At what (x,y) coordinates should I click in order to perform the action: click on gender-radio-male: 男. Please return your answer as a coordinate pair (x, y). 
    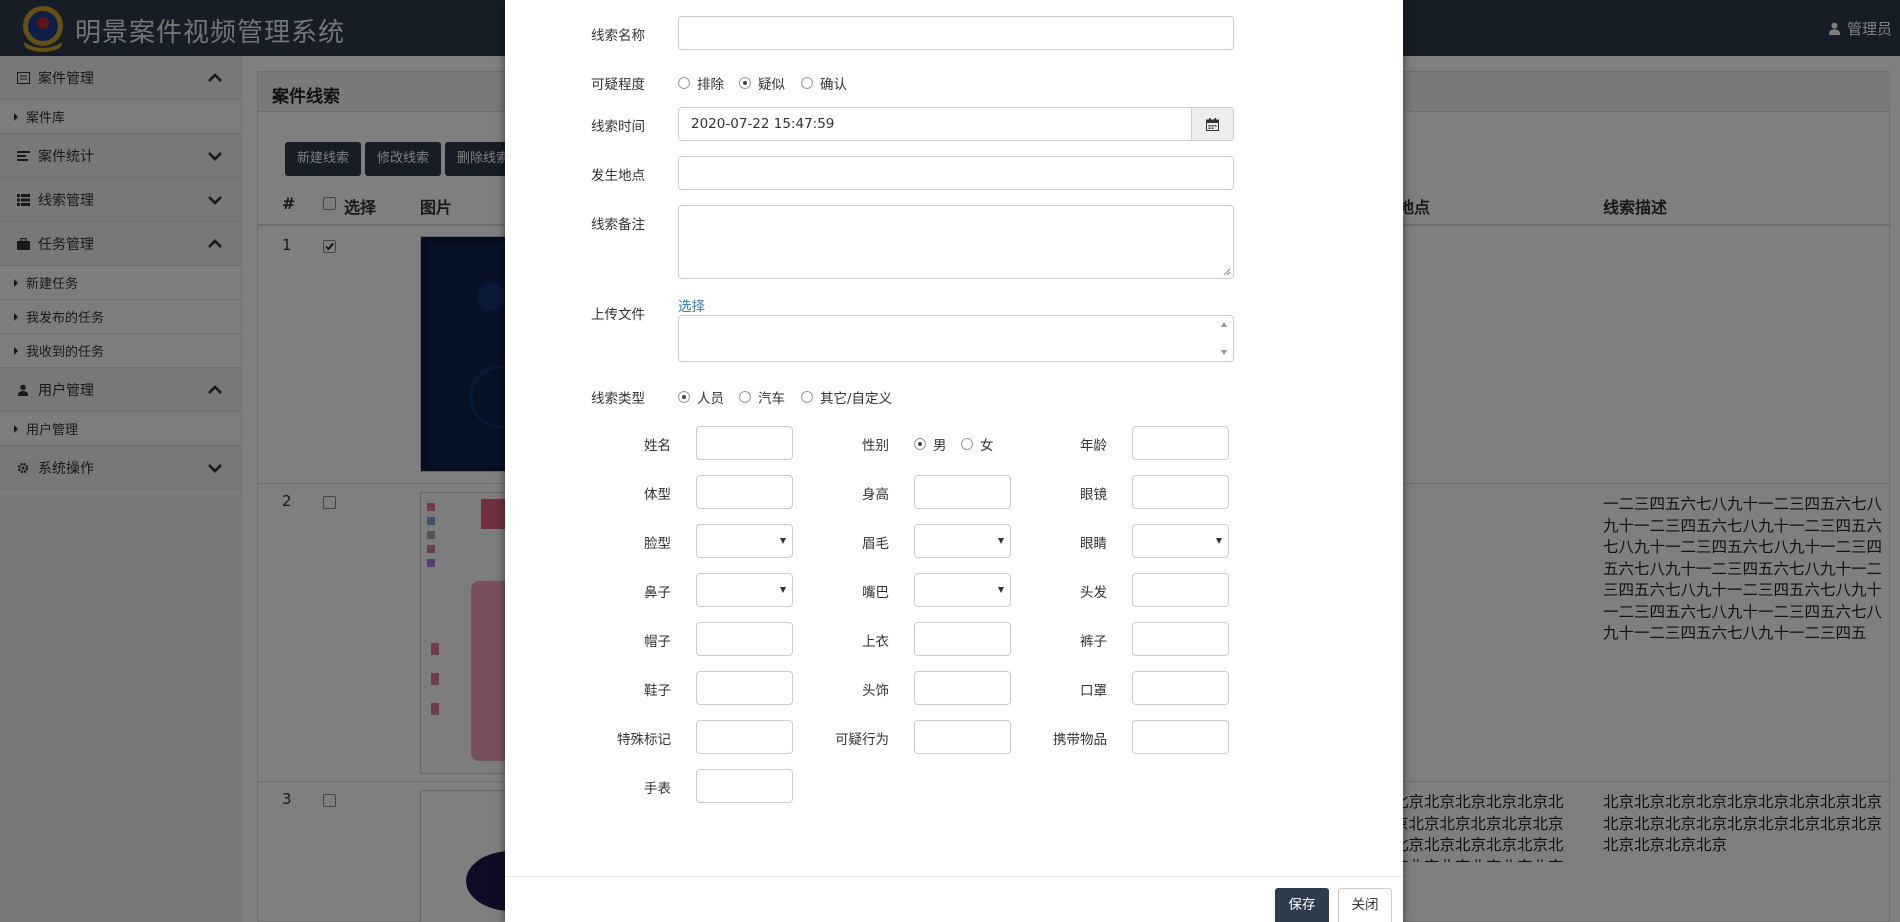
    Looking at the image, I should click on (930, 444).